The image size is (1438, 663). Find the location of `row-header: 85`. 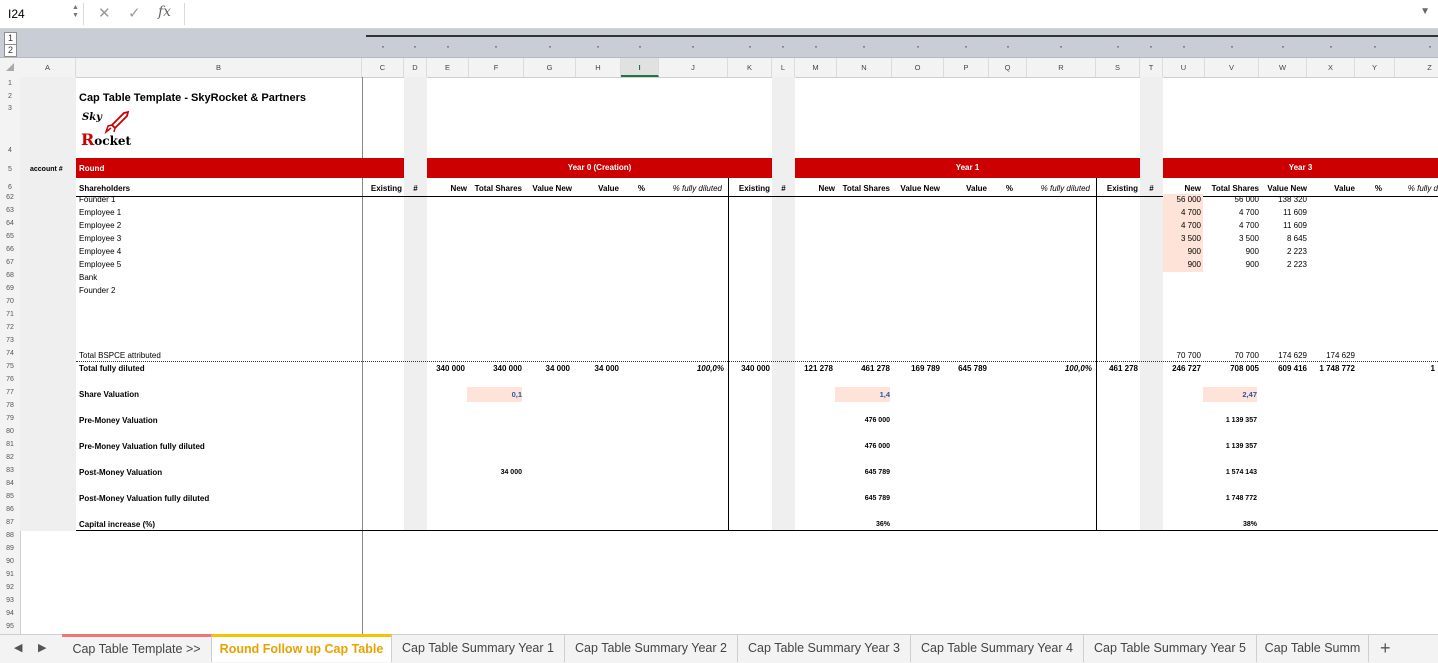

row-header: 85 is located at coordinates (10, 496).